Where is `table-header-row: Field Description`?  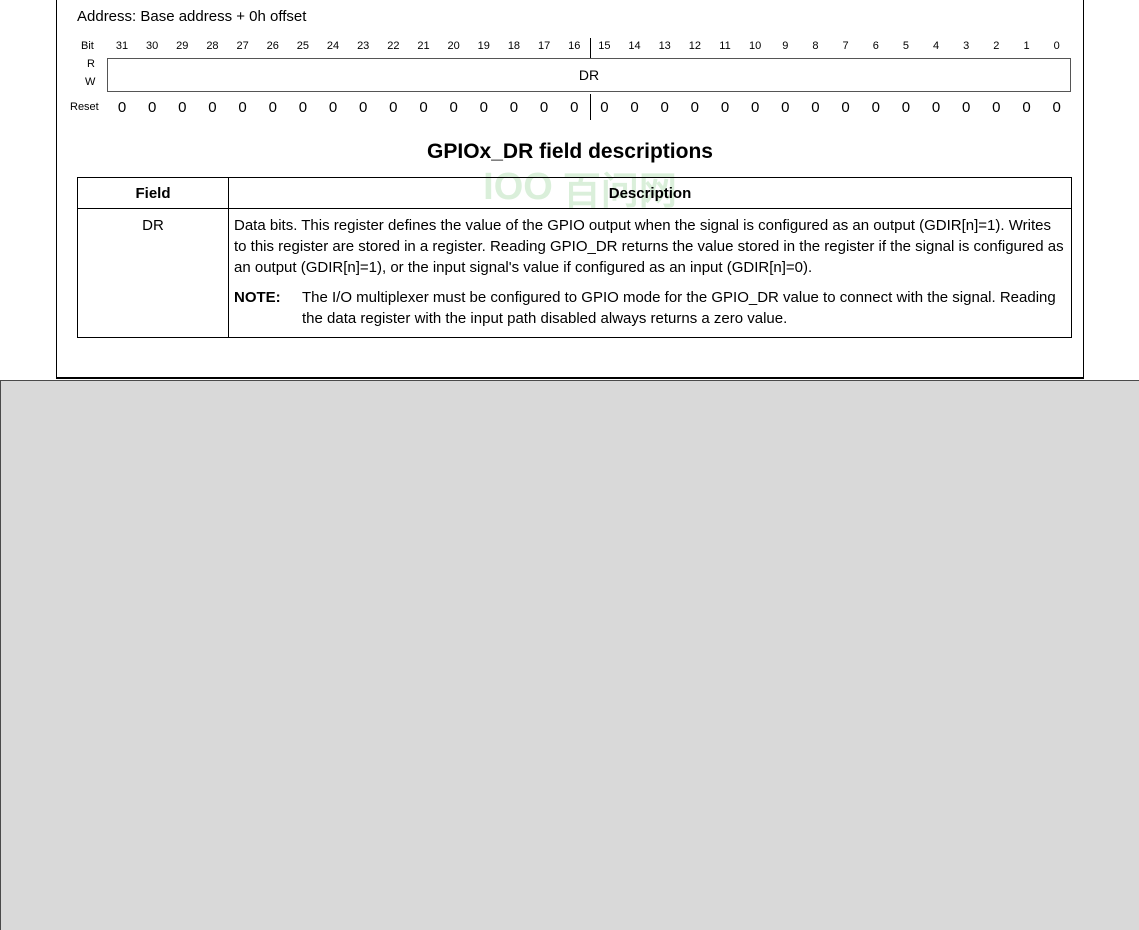
table-header-row: Field Description is located at coordinates (574, 193).